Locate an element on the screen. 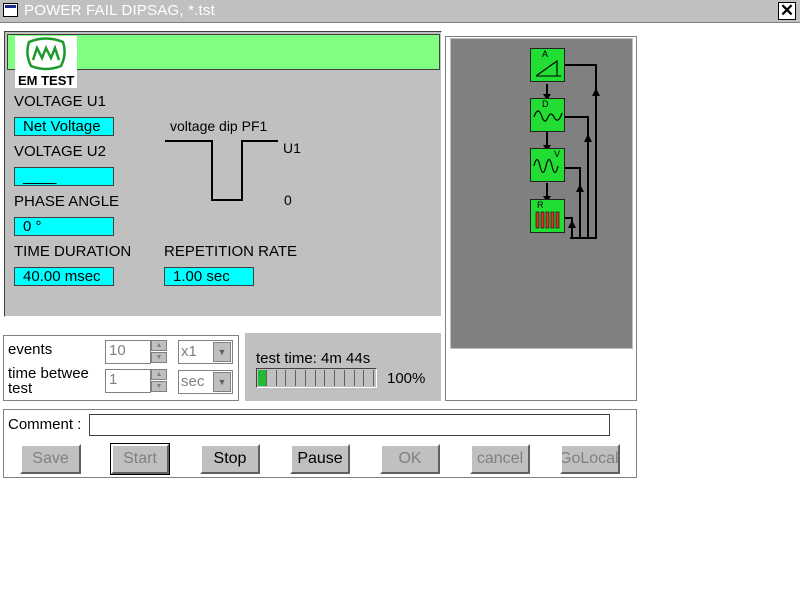  voltage-u1-label: VOLTAGE U1 is located at coordinates (60, 101).